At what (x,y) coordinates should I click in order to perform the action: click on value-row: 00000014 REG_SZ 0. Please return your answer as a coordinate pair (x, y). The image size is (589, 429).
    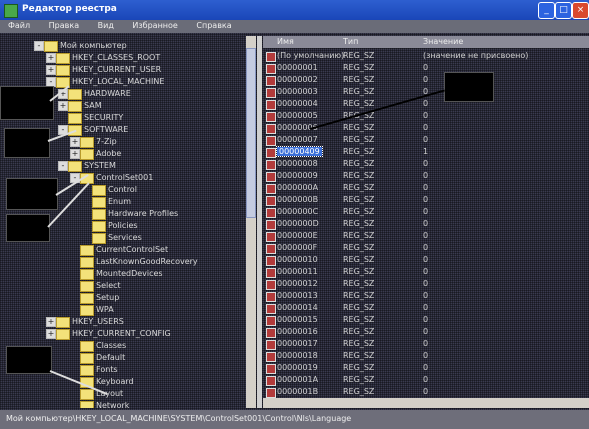
    Looking at the image, I should click on (426, 308).